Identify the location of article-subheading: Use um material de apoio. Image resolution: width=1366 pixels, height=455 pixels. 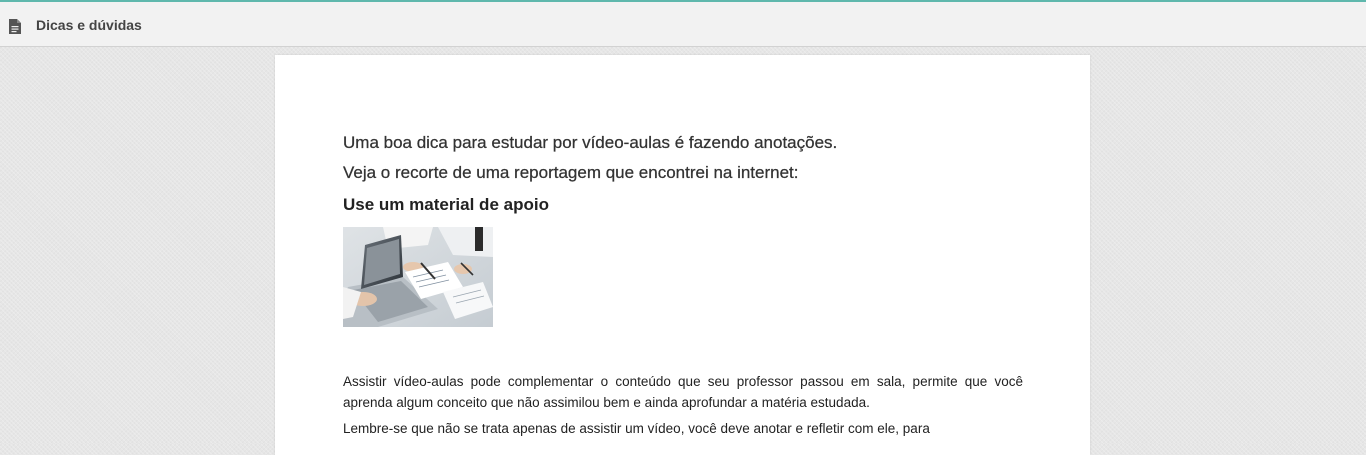
(446, 204).